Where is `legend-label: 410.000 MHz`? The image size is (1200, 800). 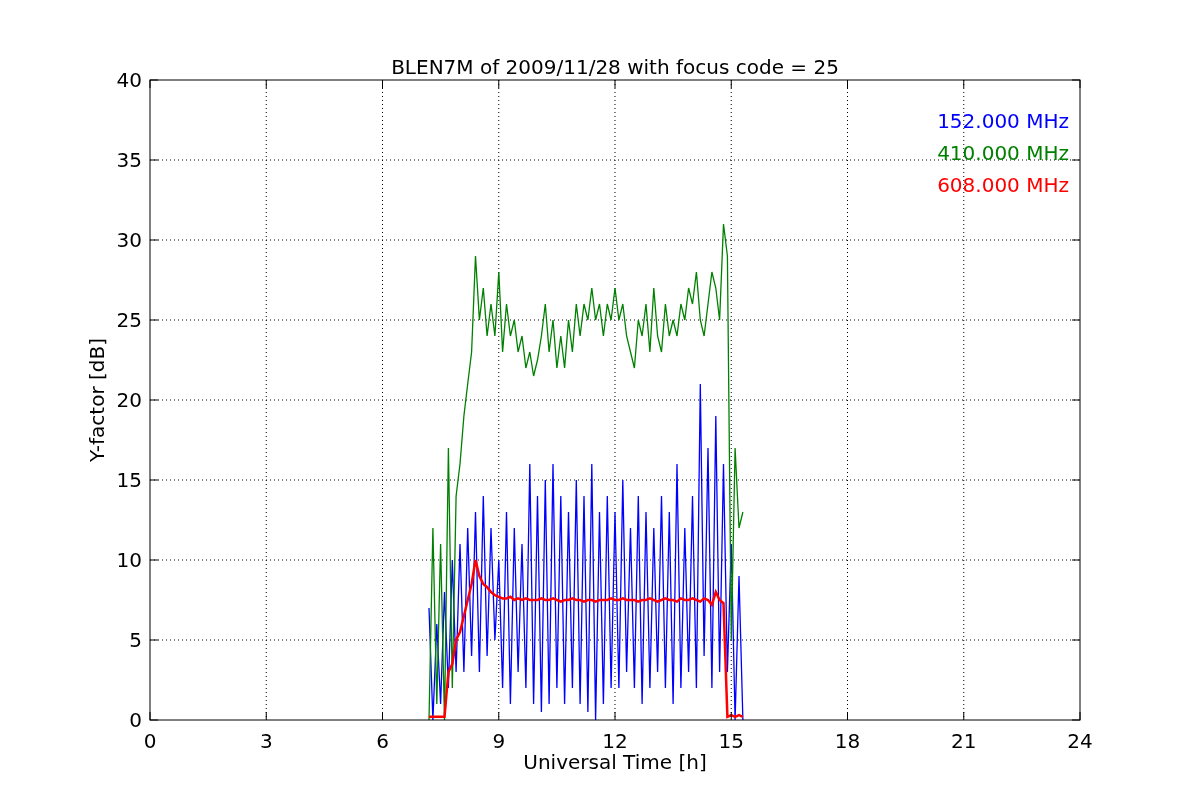
legend-label: 410.000 MHz is located at coordinates (1003, 153).